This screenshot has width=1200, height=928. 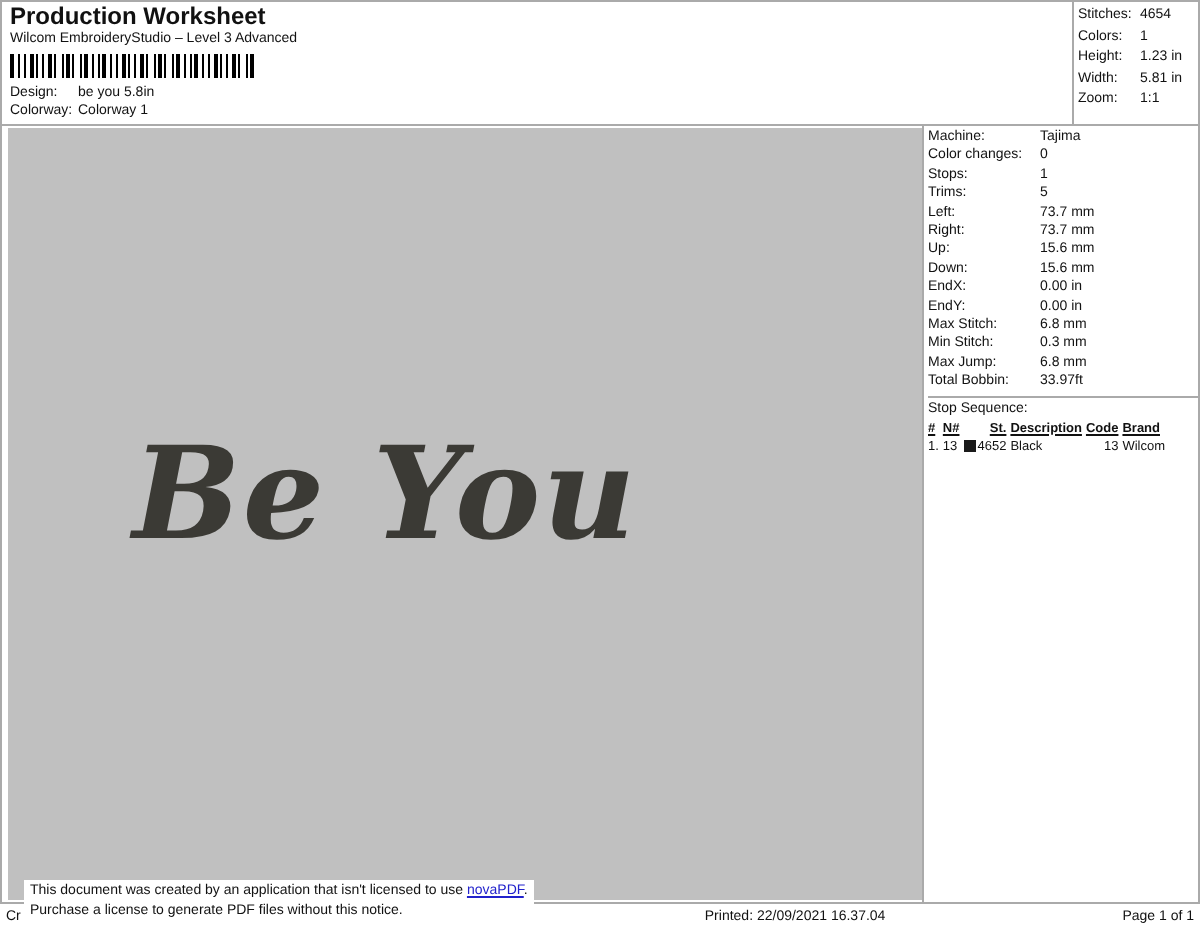 What do you see at coordinates (385, 494) in the screenshot?
I see `embroidery-design-text: Be You` at bounding box center [385, 494].